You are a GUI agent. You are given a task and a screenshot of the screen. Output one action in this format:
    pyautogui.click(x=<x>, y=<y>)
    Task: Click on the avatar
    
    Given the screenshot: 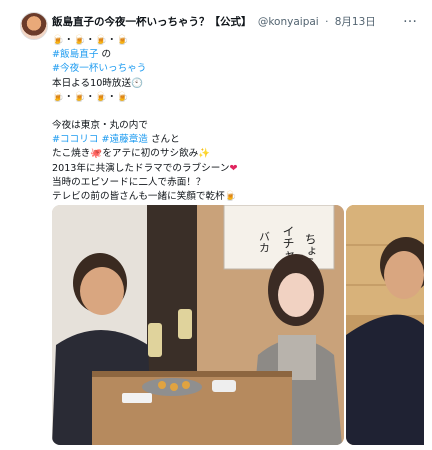 What is the action you would take?
    pyautogui.click(x=34, y=26)
    